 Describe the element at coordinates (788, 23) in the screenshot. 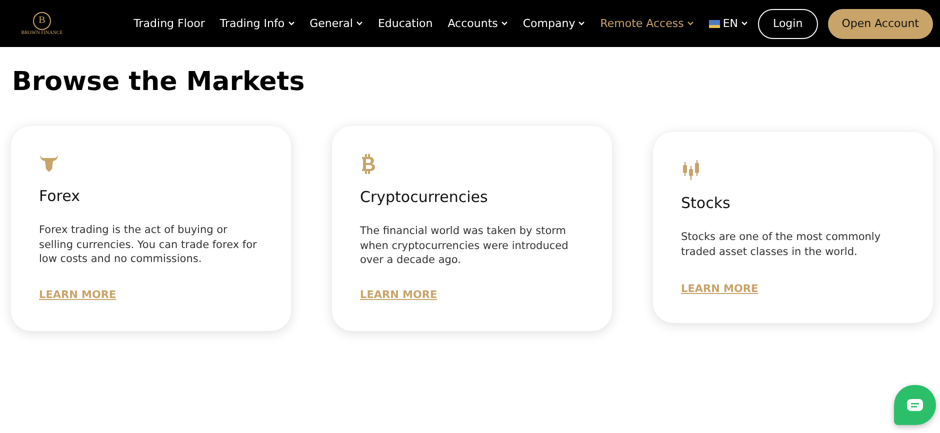

I see `login-button: Login` at that location.